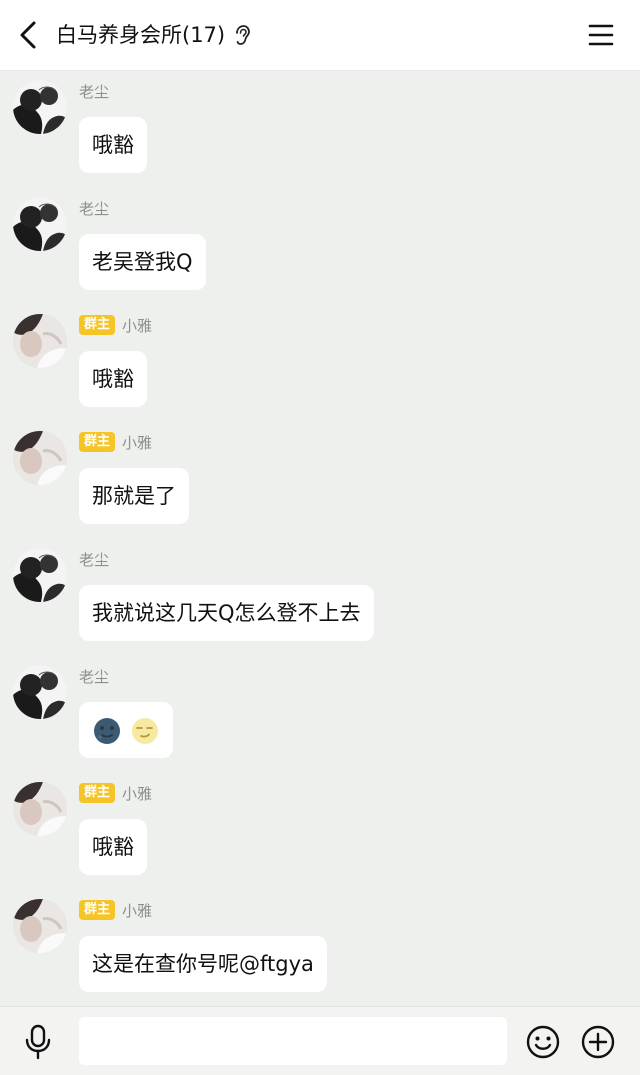  I want to click on message-input, so click(293, 1041).